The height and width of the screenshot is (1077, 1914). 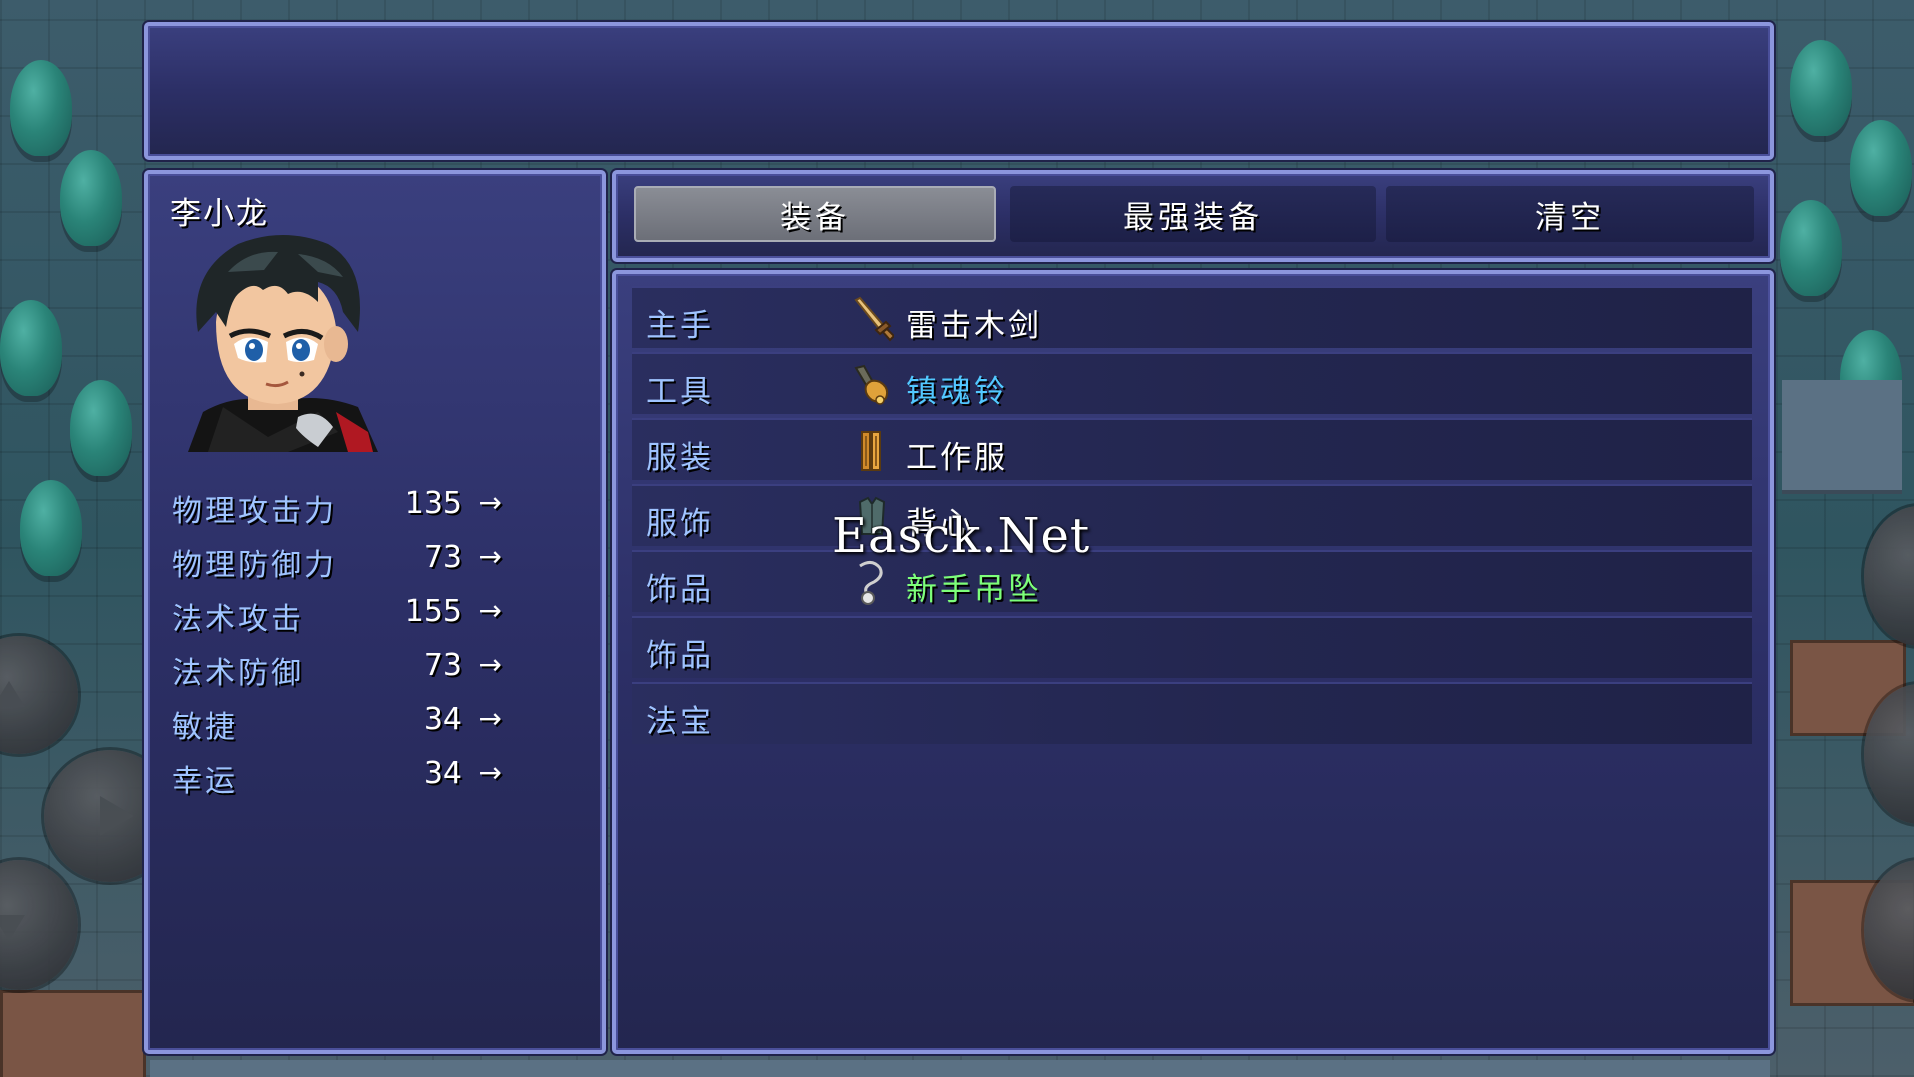 I want to click on param-row-luck: 幸运 34 →, so click(x=337, y=780).